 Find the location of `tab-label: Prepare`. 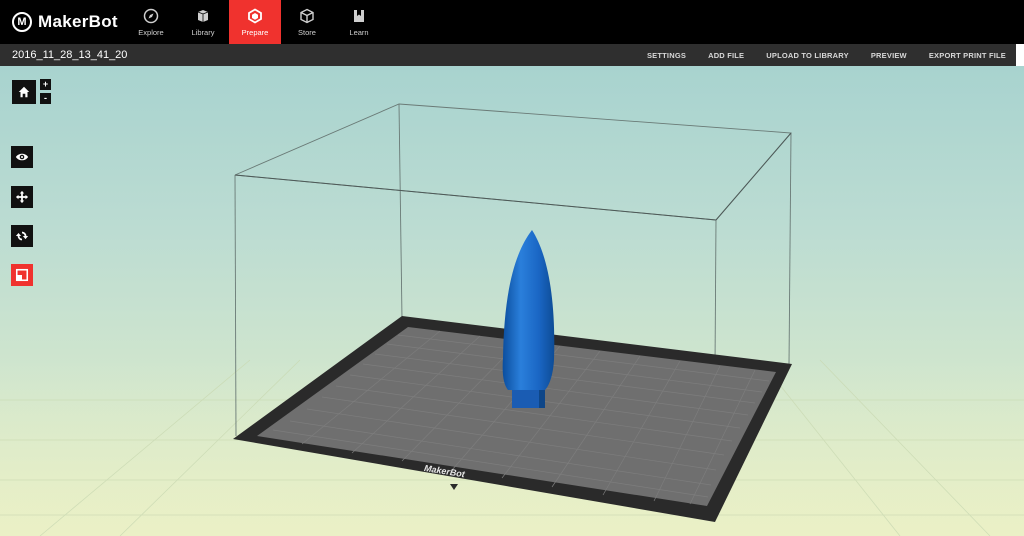

tab-label: Prepare is located at coordinates (255, 32).